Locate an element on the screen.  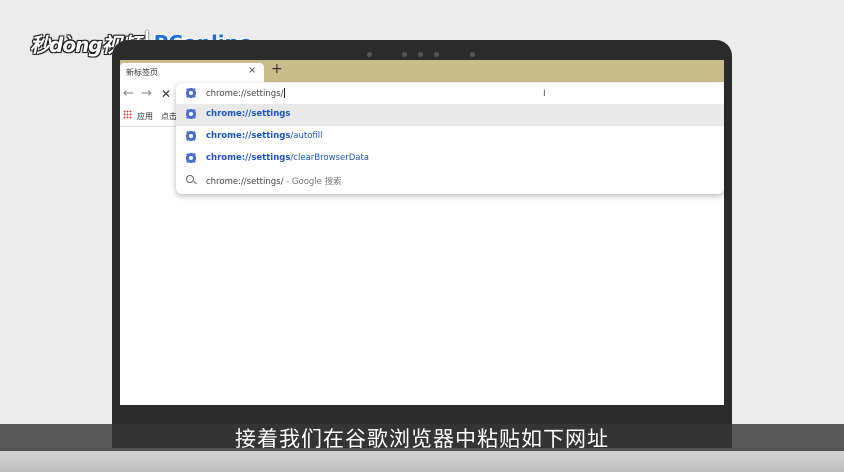
tab-strip: 新标签页 × + is located at coordinates (422, 71).